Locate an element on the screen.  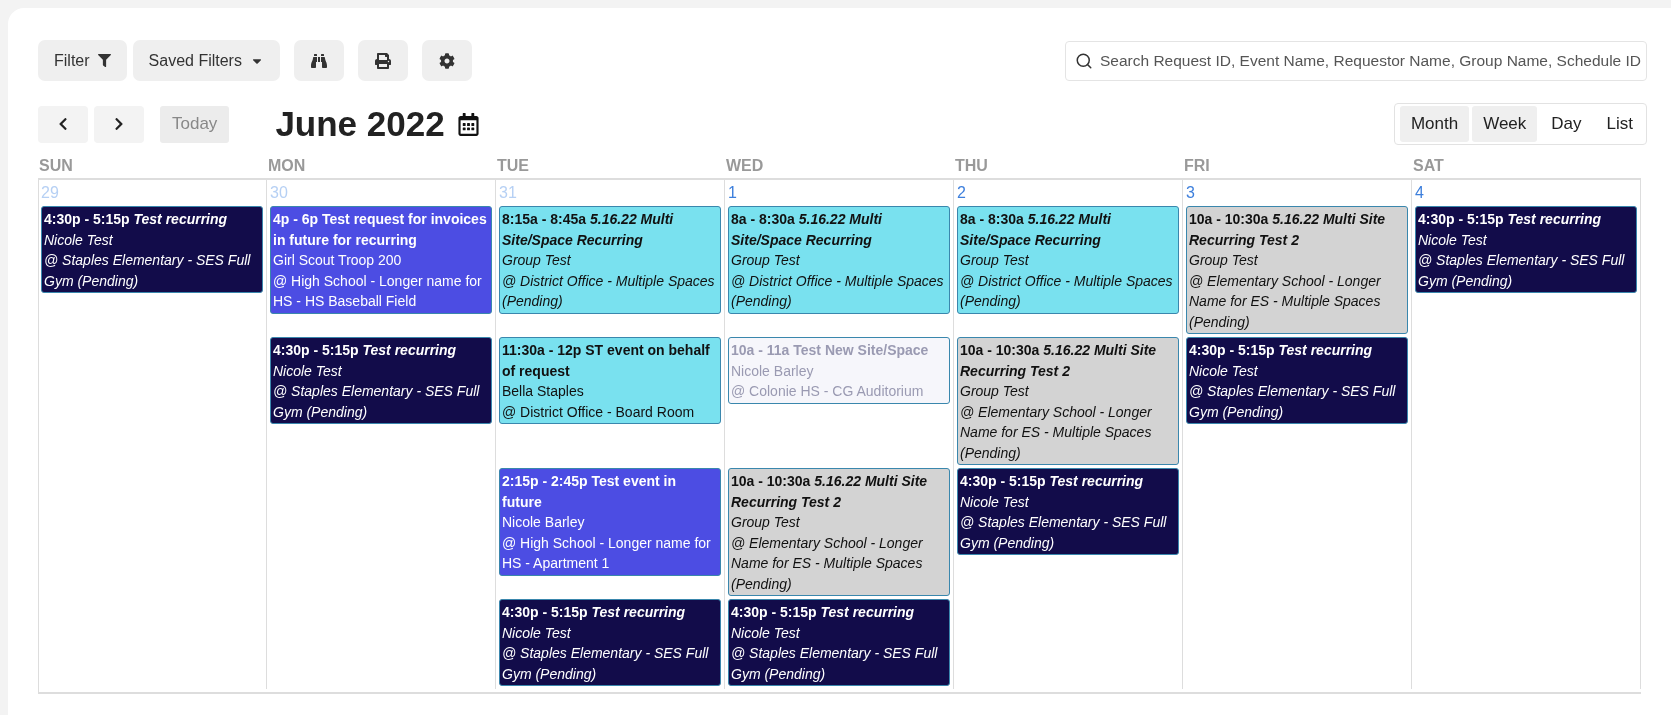
weekday-header: SUN is located at coordinates (56, 166).